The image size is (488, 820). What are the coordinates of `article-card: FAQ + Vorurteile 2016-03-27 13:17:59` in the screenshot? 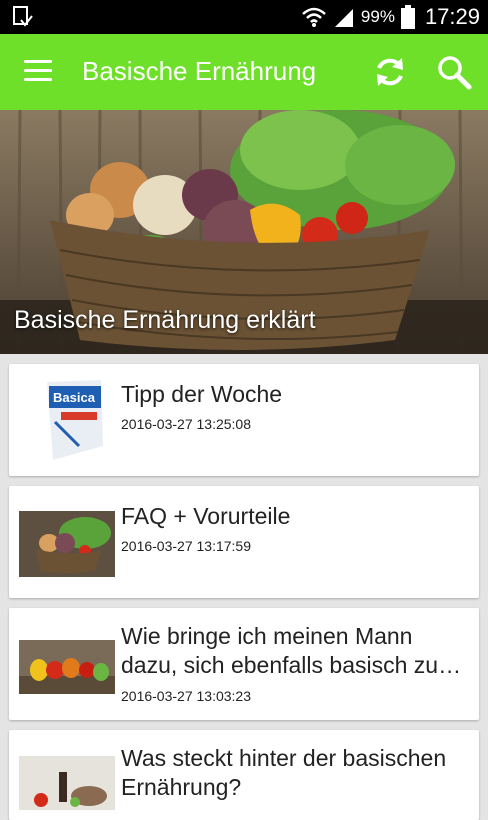 It's located at (244, 542).